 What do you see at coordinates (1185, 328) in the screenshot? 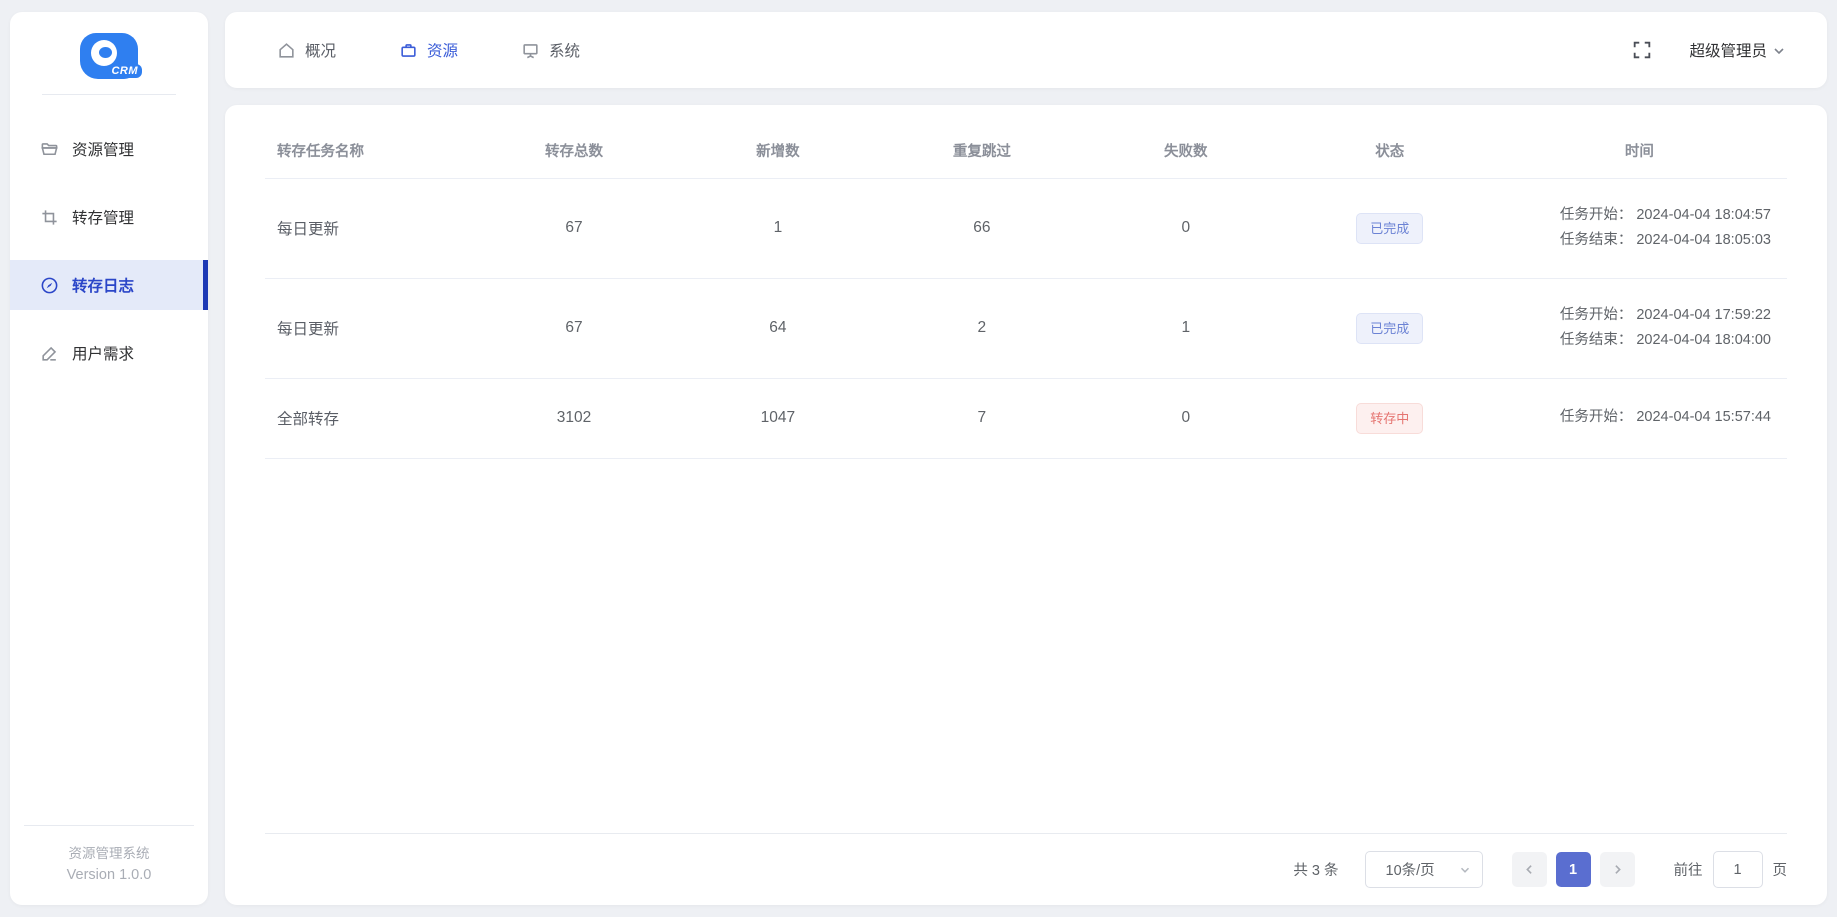
I see `cell-failed: 1` at bounding box center [1185, 328].